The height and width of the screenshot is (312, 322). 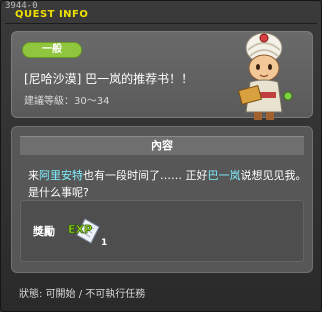 I want to click on reward-count: 1, so click(x=104, y=243).